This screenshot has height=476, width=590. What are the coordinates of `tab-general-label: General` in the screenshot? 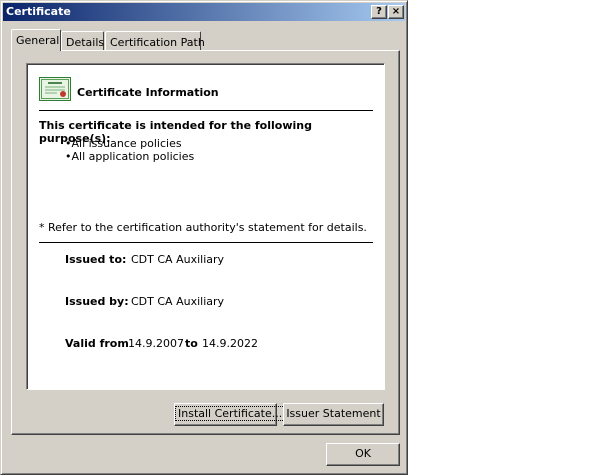 It's located at (38, 40).